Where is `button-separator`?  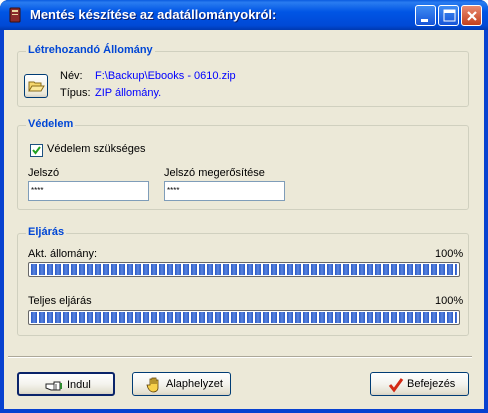
button-separator is located at coordinates (240, 357).